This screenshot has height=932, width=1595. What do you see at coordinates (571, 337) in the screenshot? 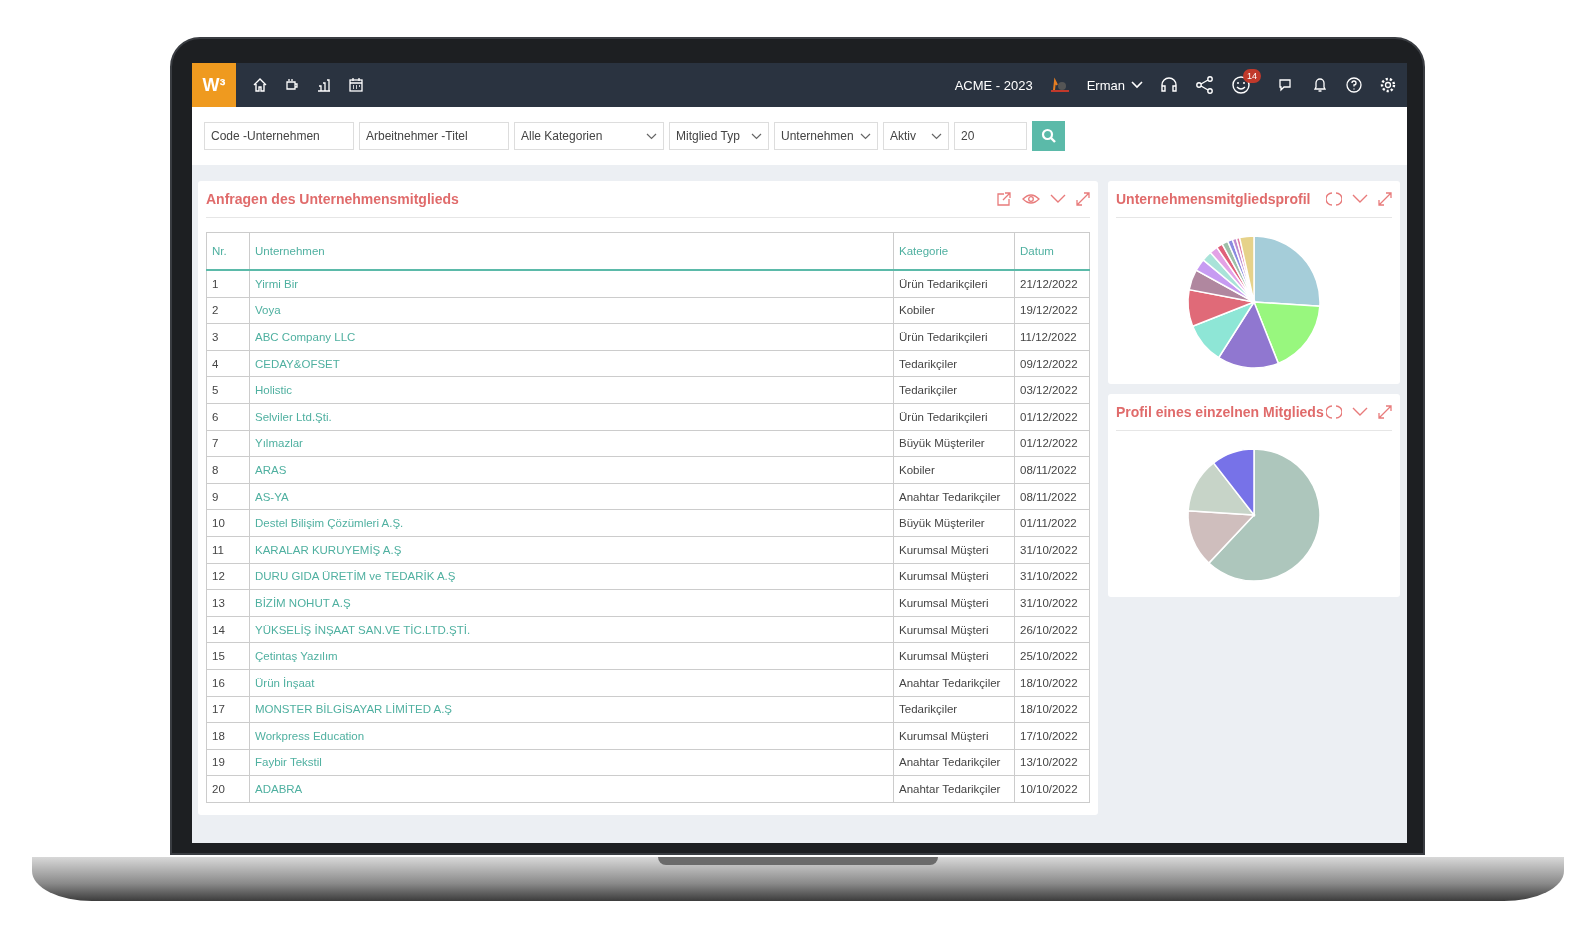
I see `company-link: ABC Company LLC` at bounding box center [571, 337].